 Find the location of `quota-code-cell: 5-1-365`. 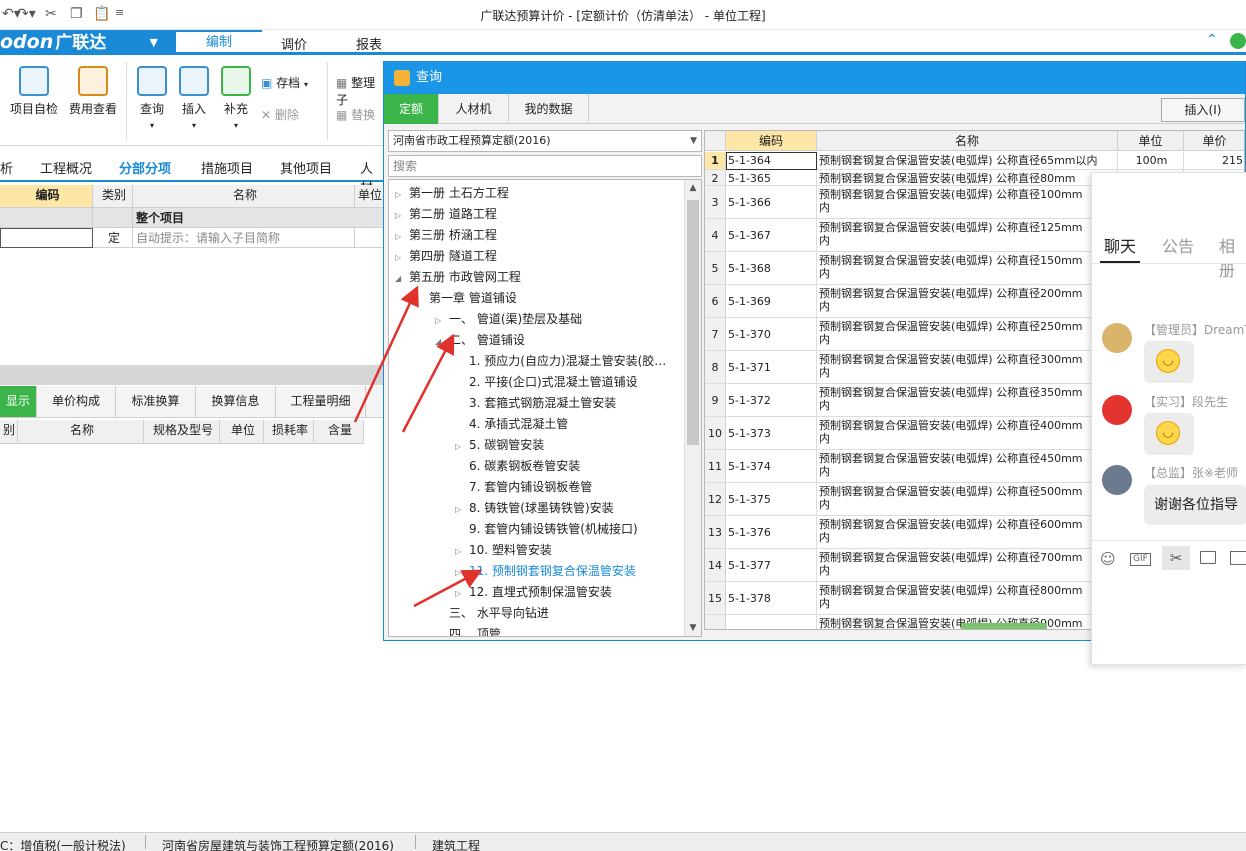

quota-code-cell: 5-1-365 is located at coordinates (771, 178).